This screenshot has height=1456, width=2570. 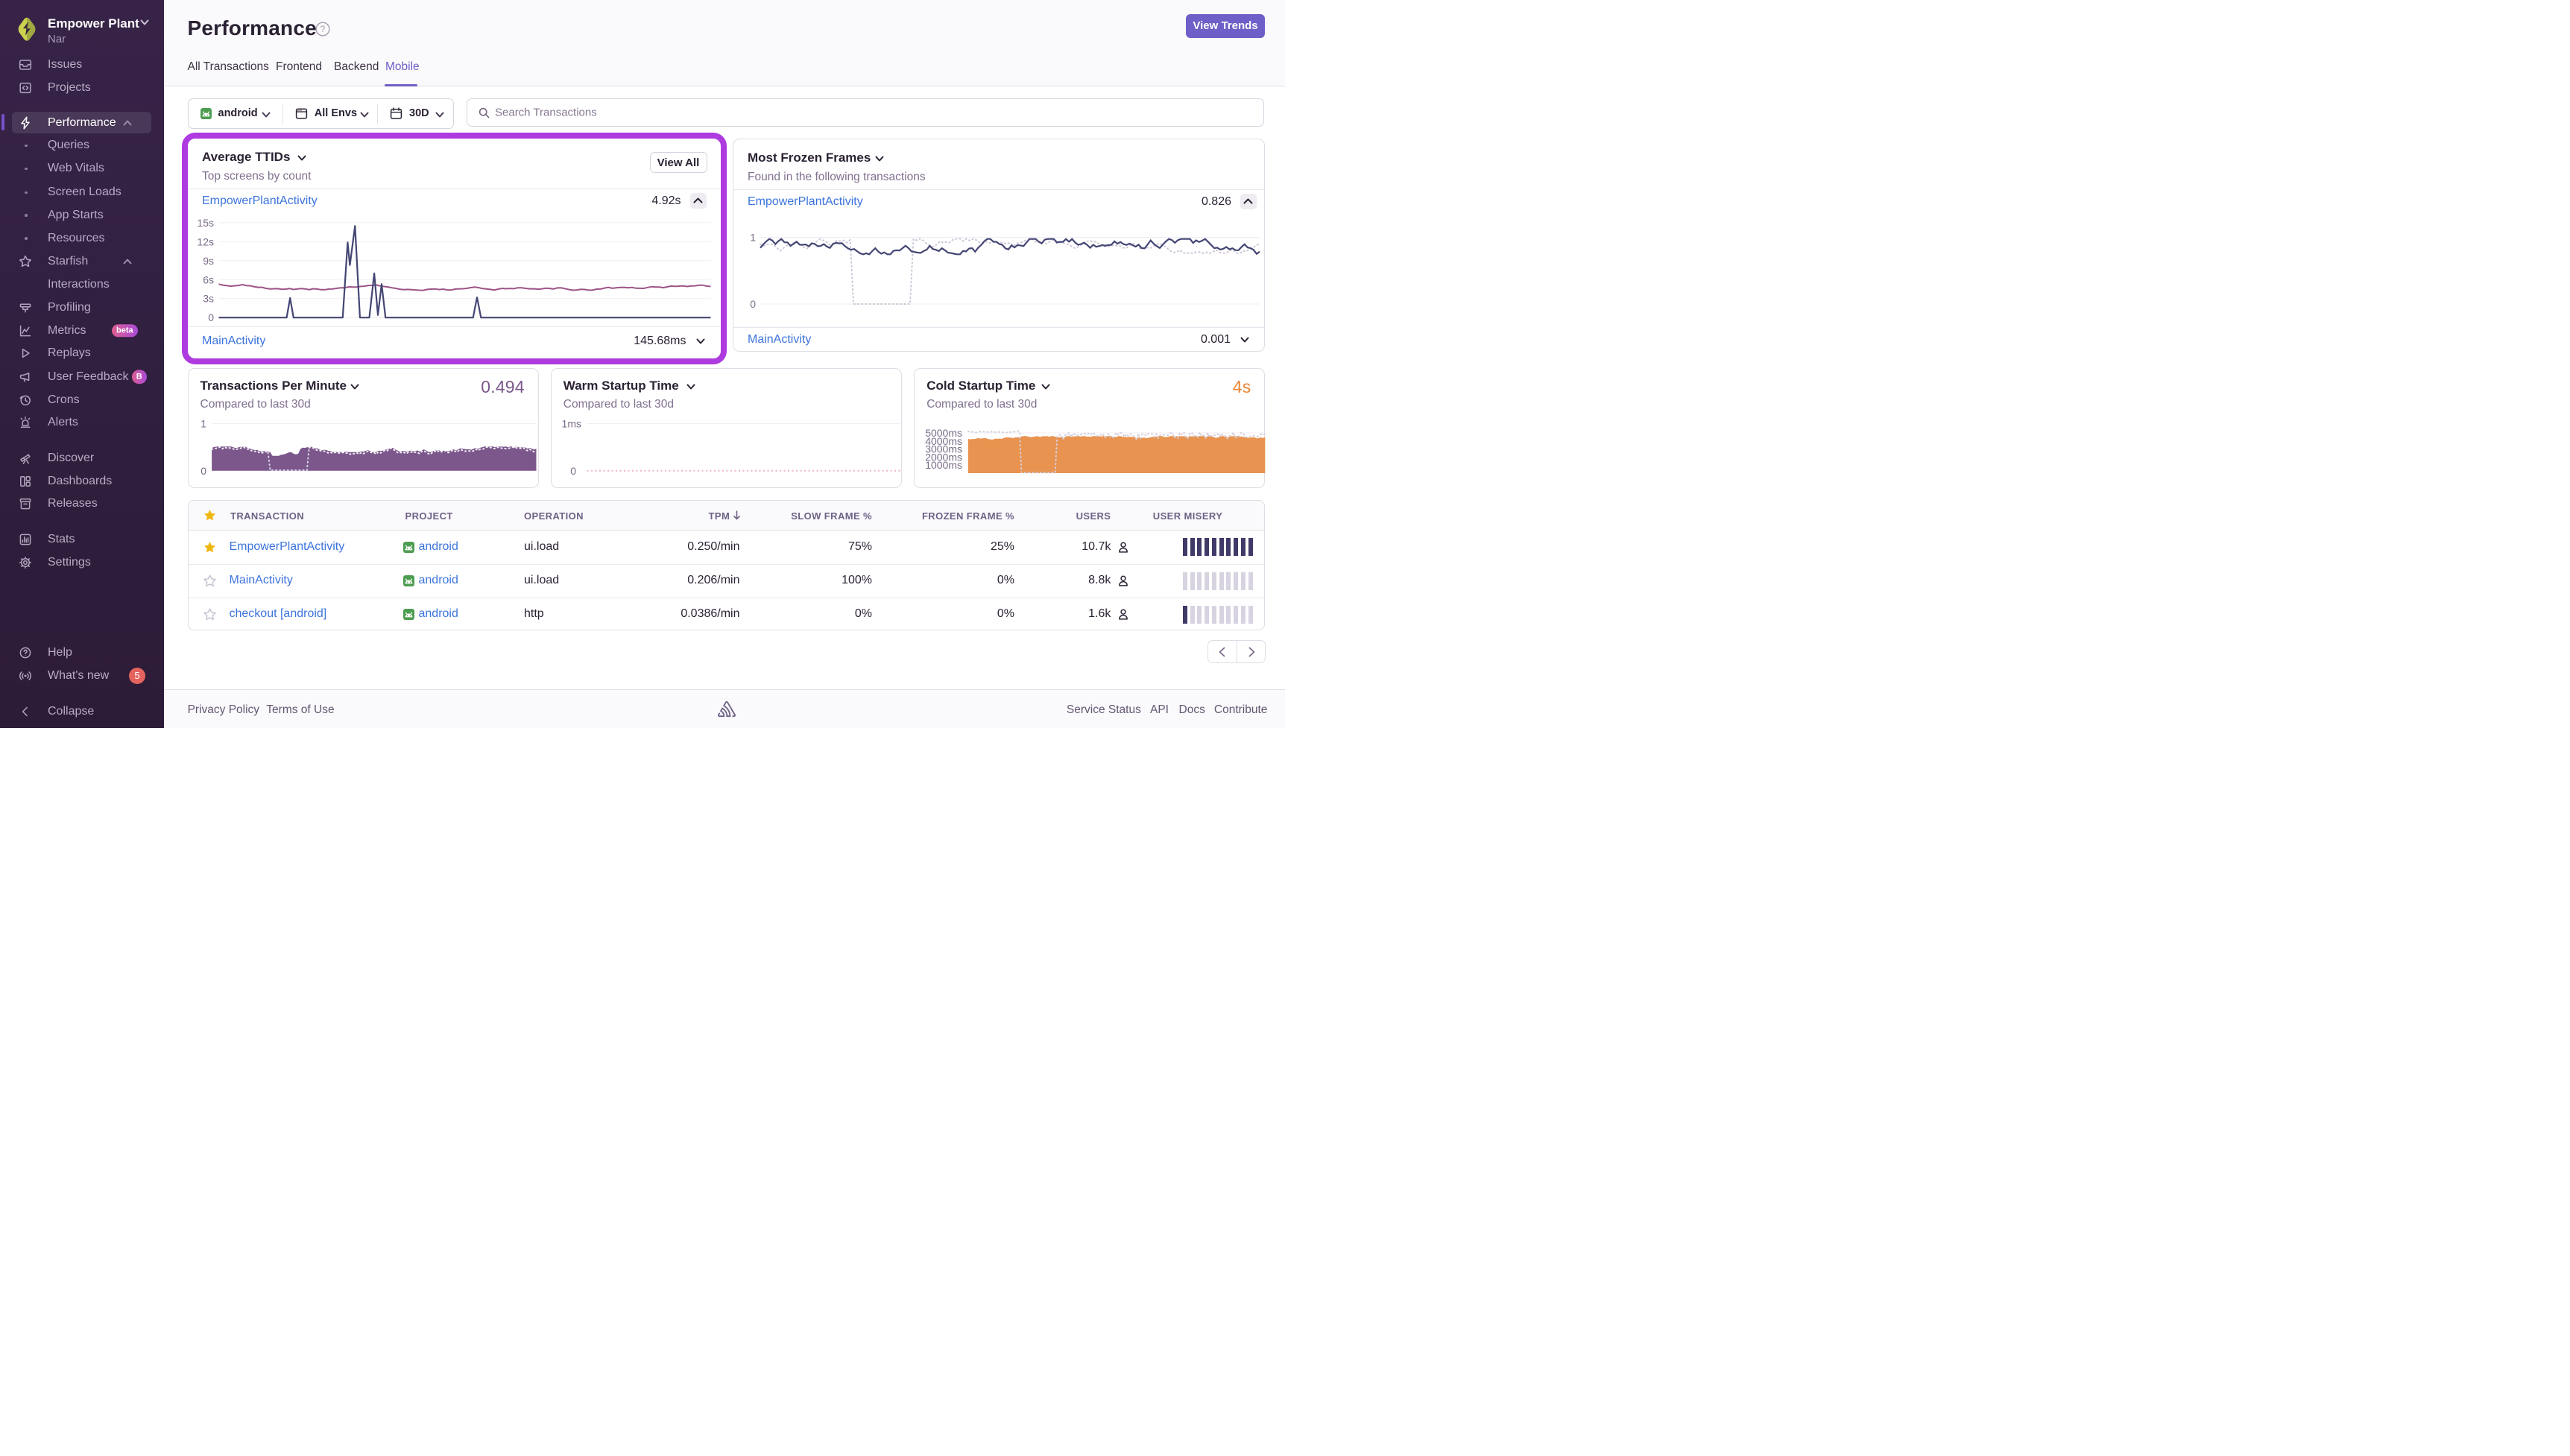 What do you see at coordinates (208, 261) in the screenshot?
I see `svg-text: 9s` at bounding box center [208, 261].